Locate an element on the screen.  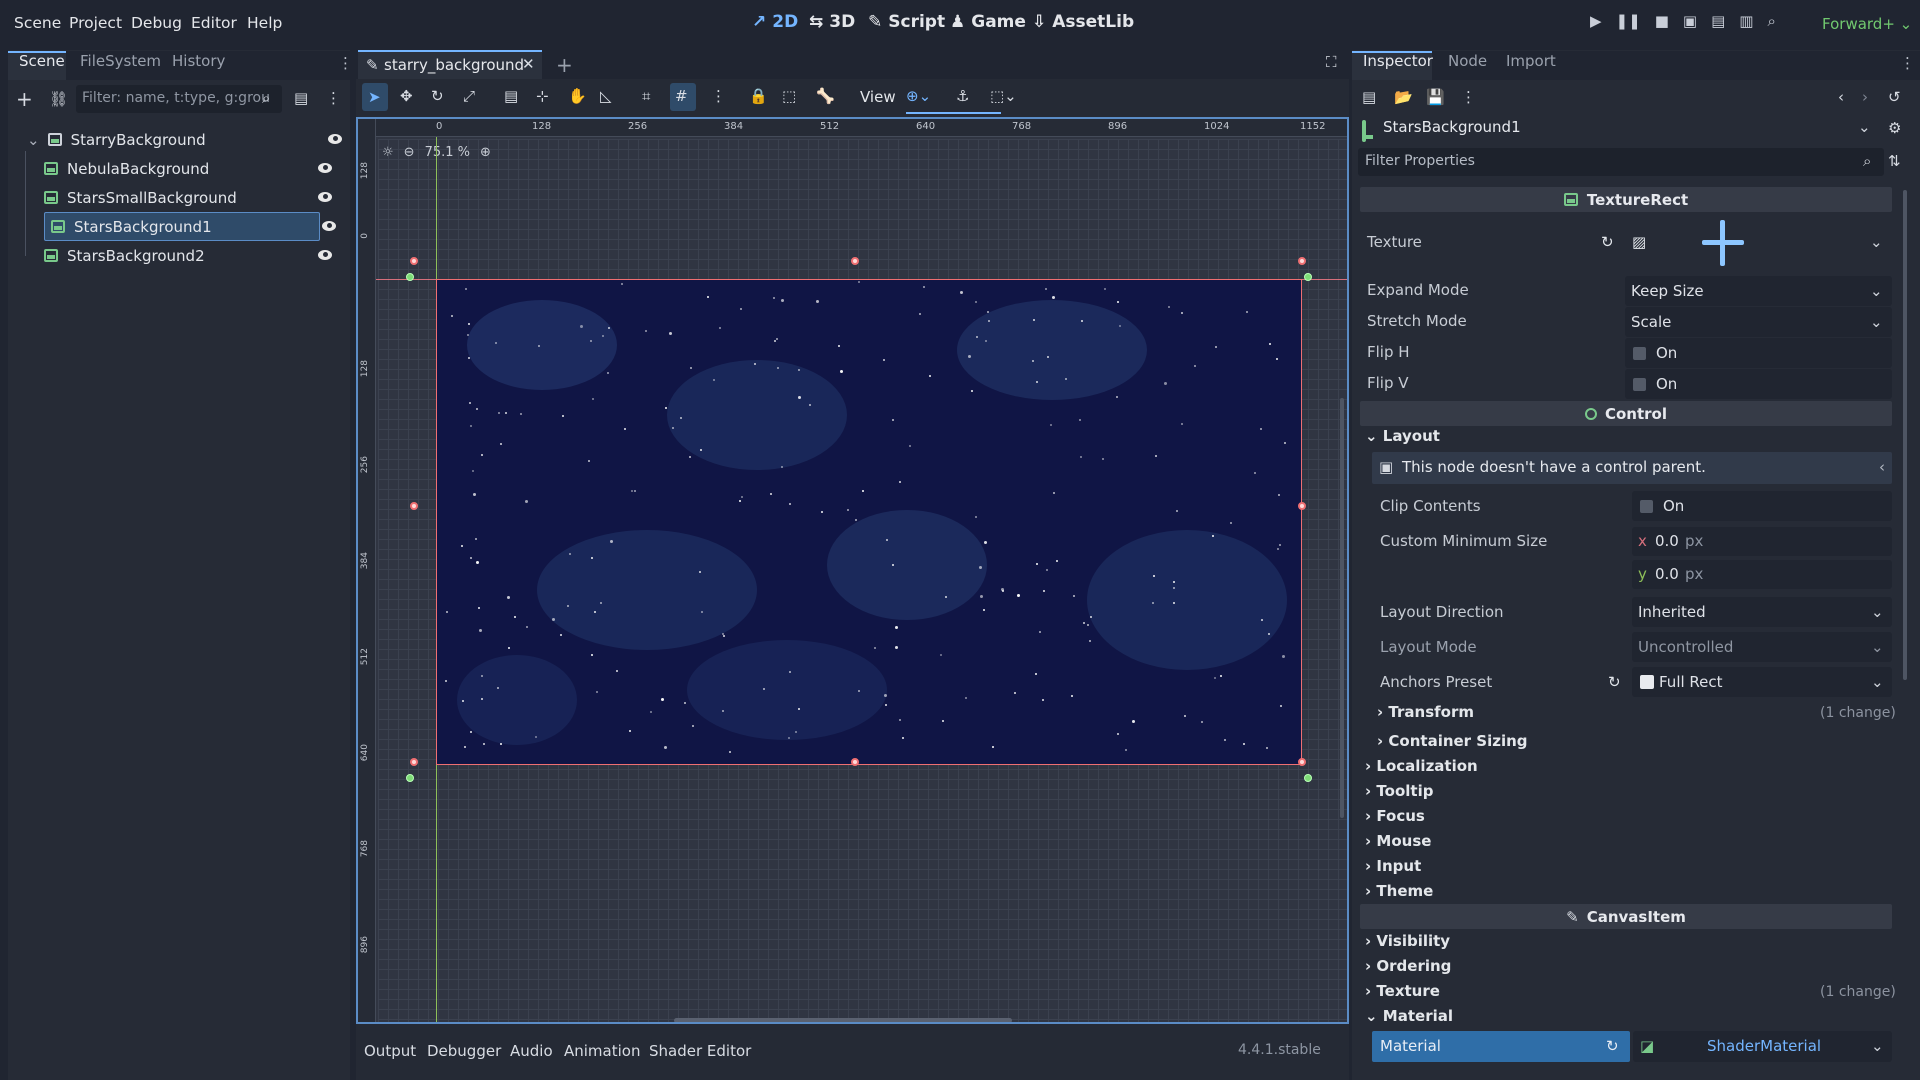
save-resource-icon: 💾 is located at coordinates (1435, 97).